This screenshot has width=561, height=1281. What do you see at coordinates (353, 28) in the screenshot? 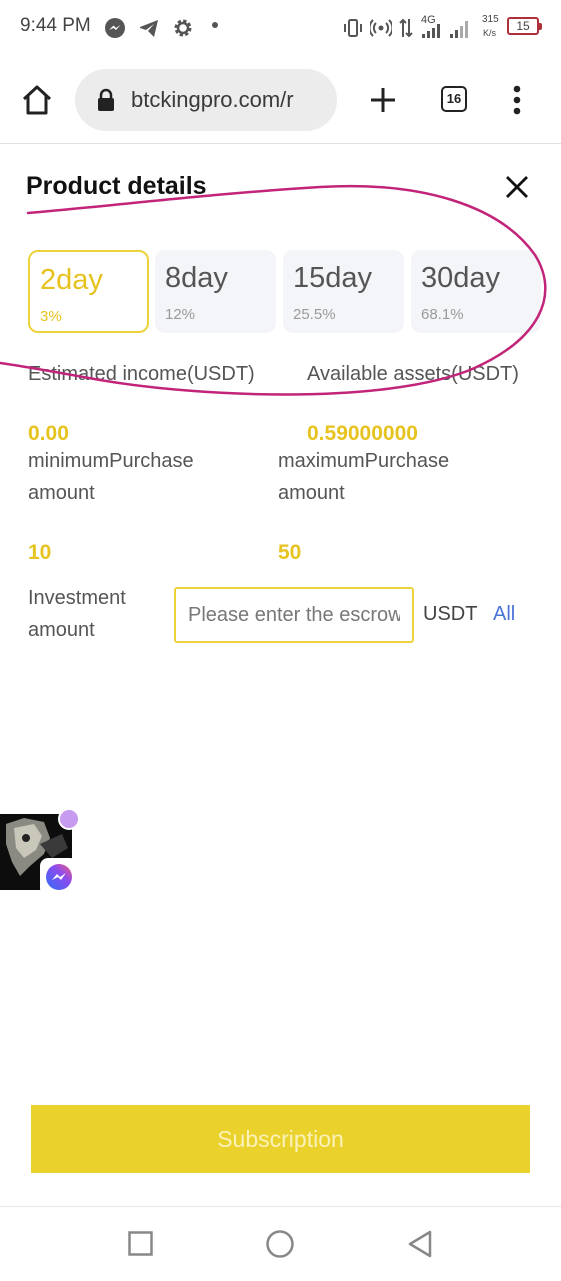
I see `vibrate-icon` at bounding box center [353, 28].